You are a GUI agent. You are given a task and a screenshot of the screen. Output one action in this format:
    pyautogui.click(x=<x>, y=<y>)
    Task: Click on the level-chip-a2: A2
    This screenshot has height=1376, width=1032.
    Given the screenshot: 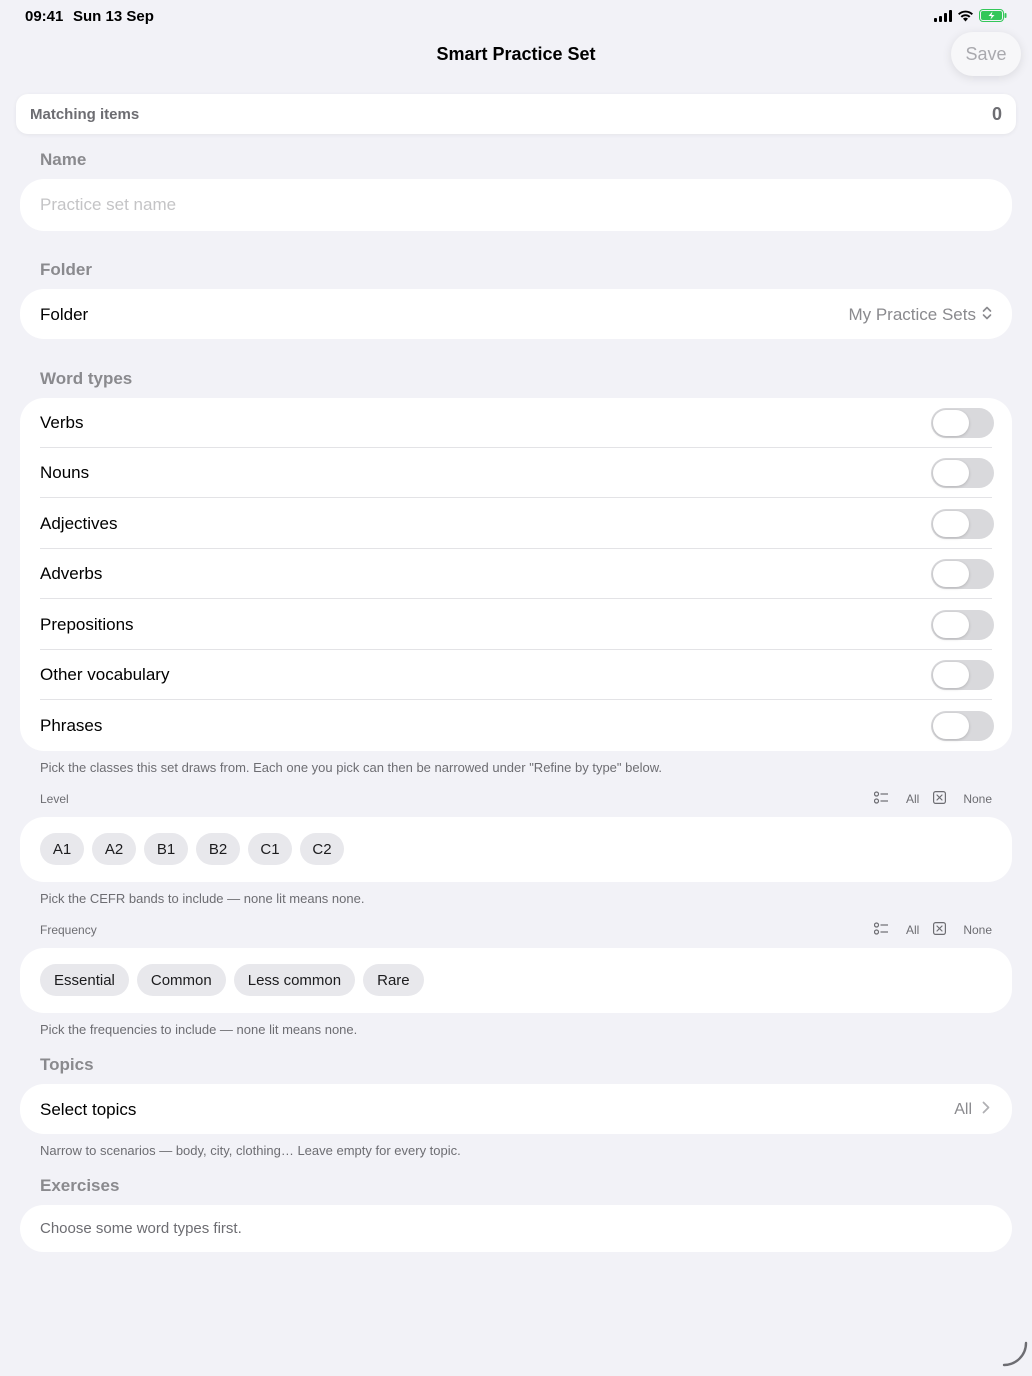 What is the action you would take?
    pyautogui.click(x=114, y=849)
    